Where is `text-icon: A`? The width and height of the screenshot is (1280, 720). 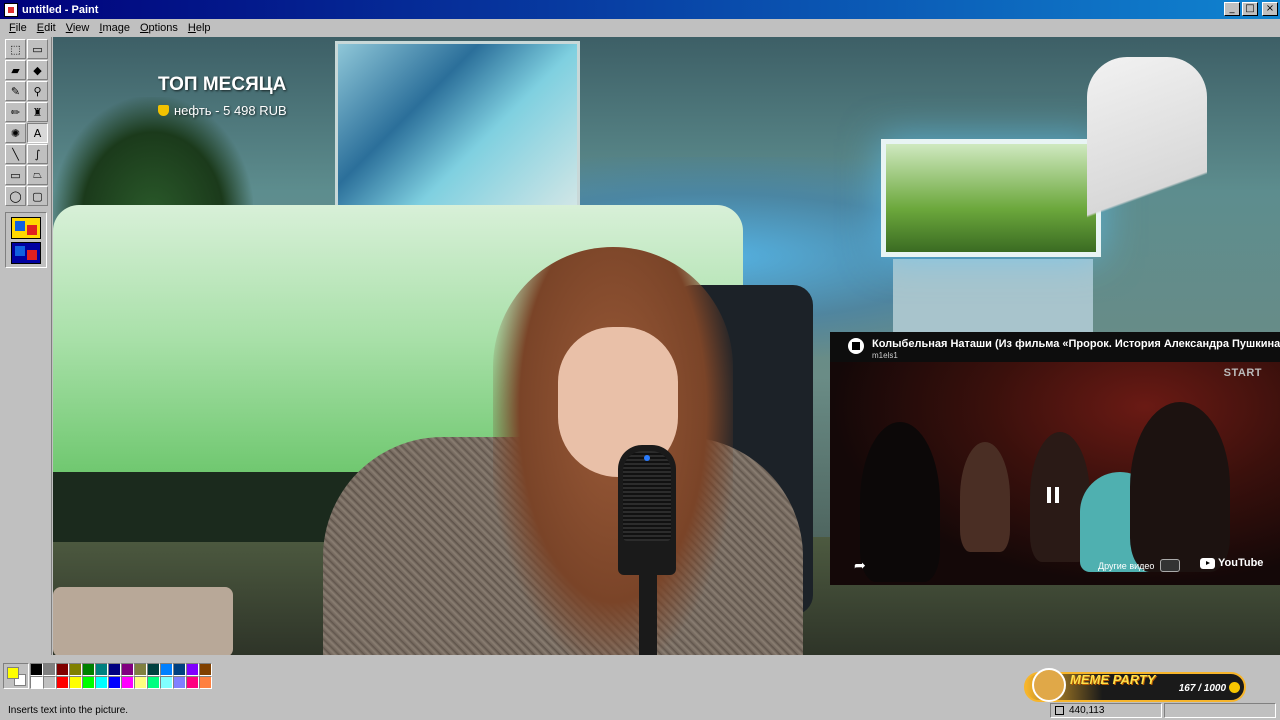
text-icon: A is located at coordinates (37, 133).